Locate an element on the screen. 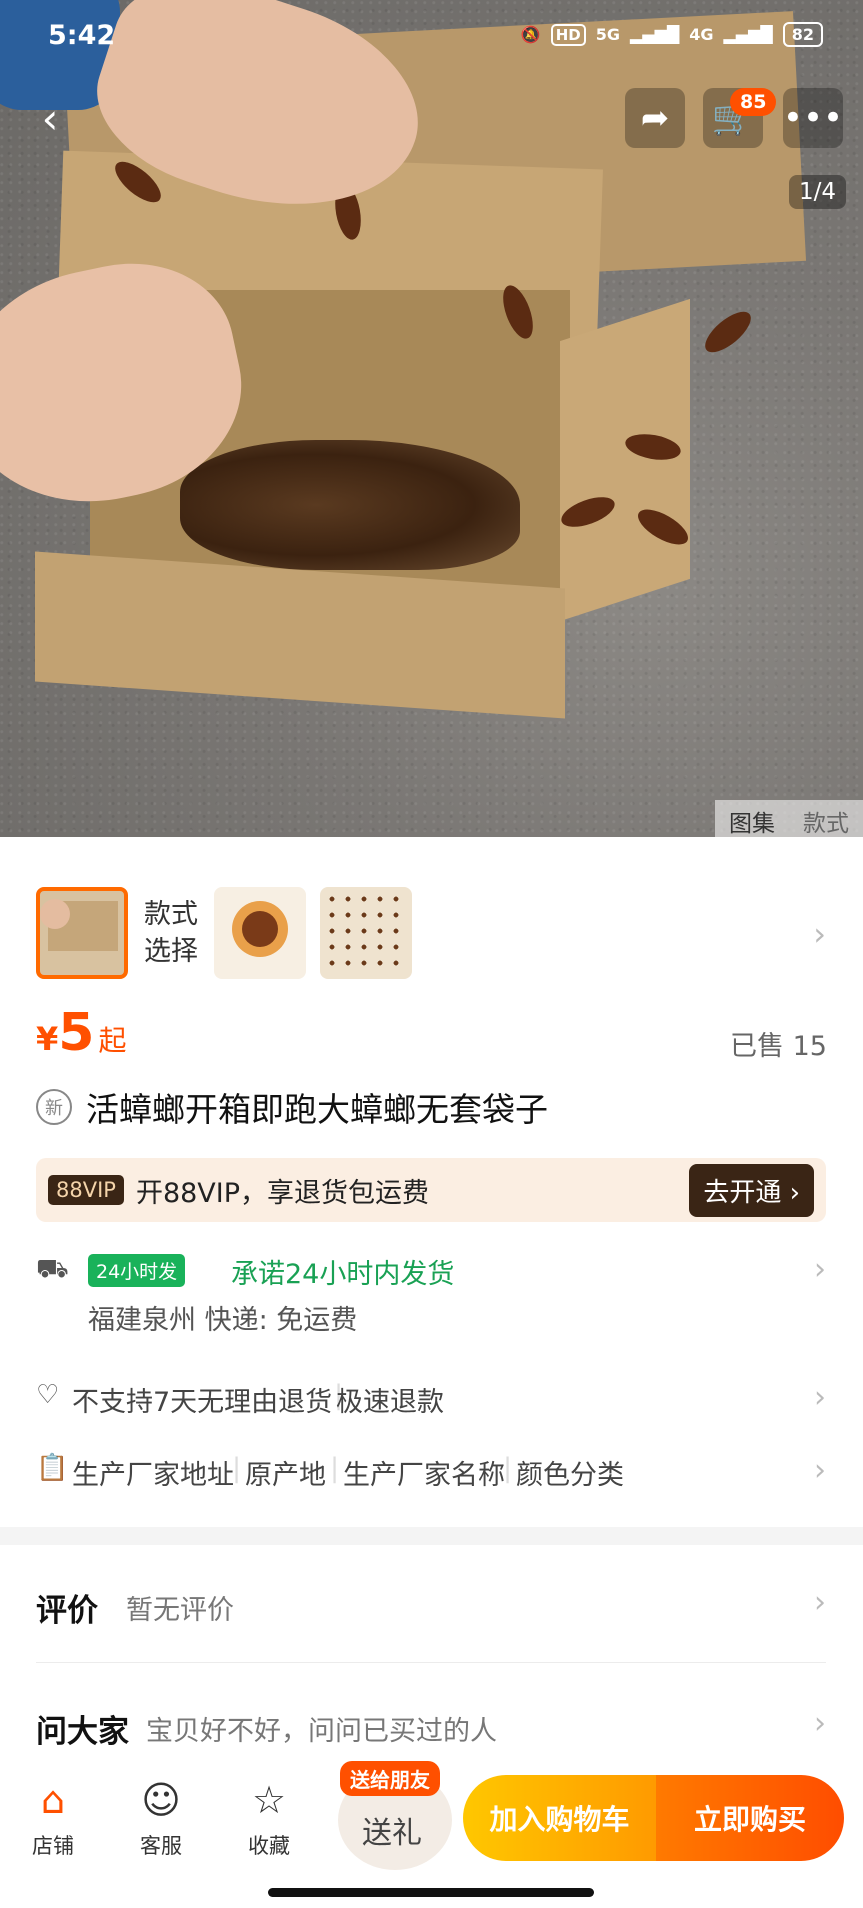 The image size is (863, 1908). more-icon: ••• is located at coordinates (813, 118).